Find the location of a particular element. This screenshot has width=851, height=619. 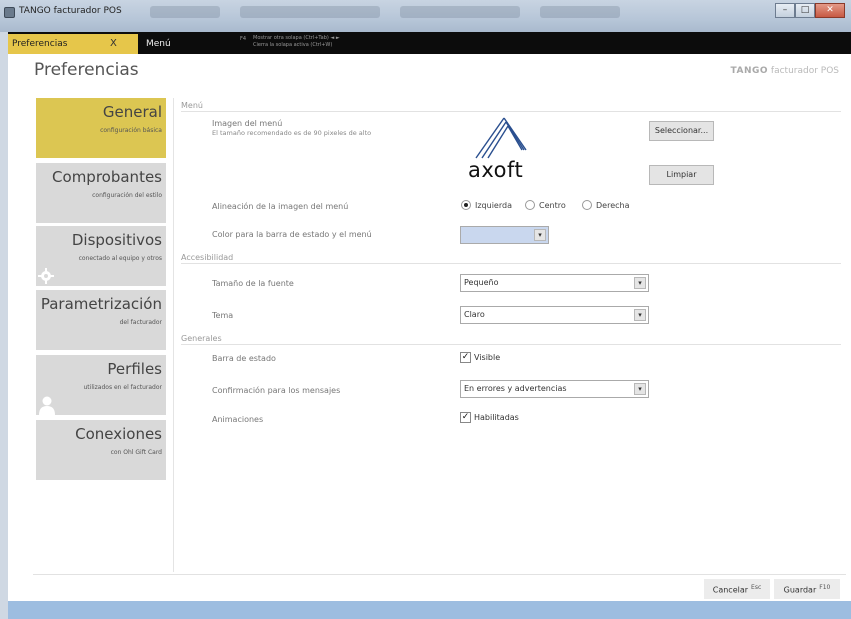

close-window-button: ✕ is located at coordinates (830, 10).